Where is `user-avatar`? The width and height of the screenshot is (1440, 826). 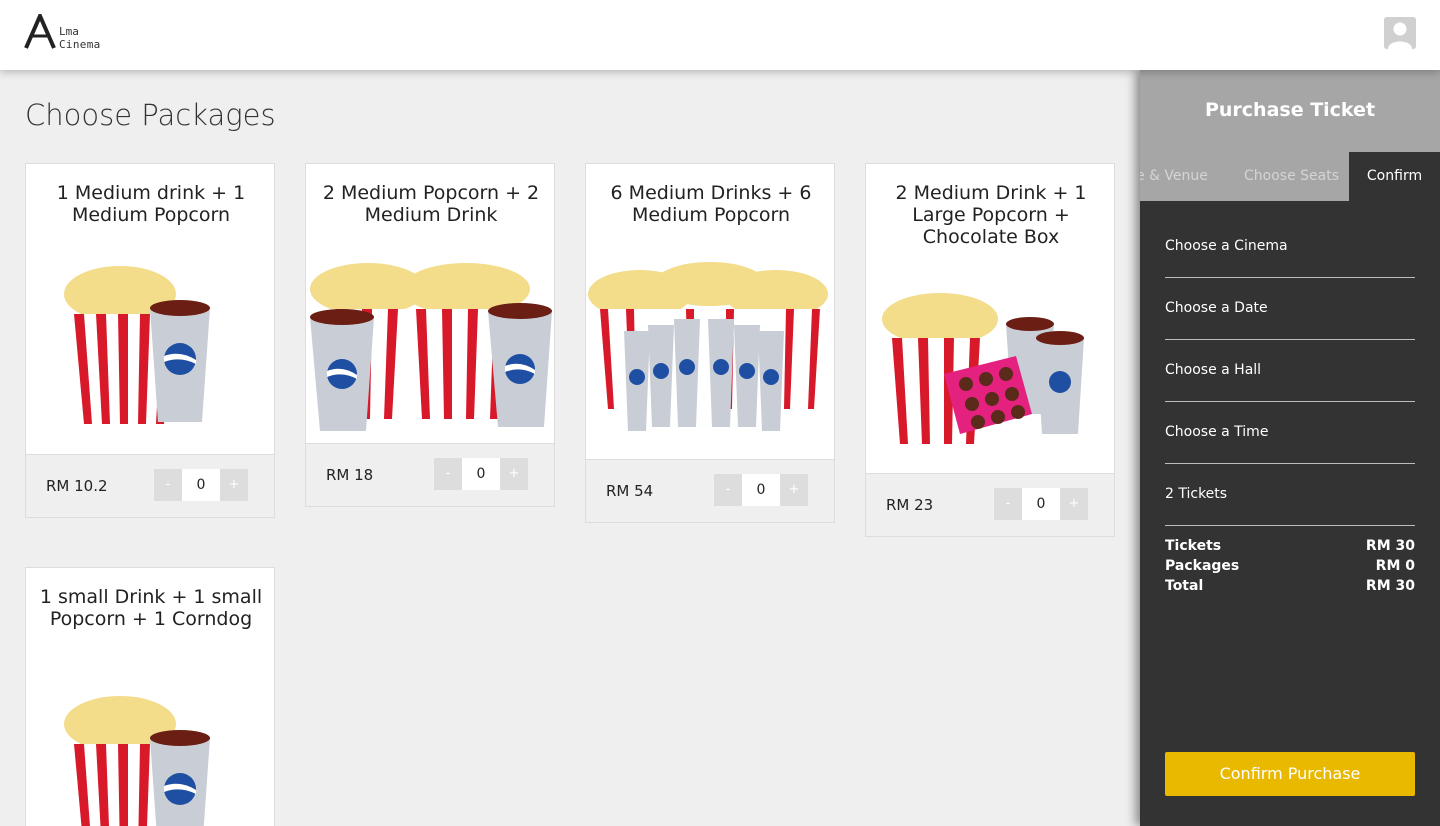 user-avatar is located at coordinates (1400, 33).